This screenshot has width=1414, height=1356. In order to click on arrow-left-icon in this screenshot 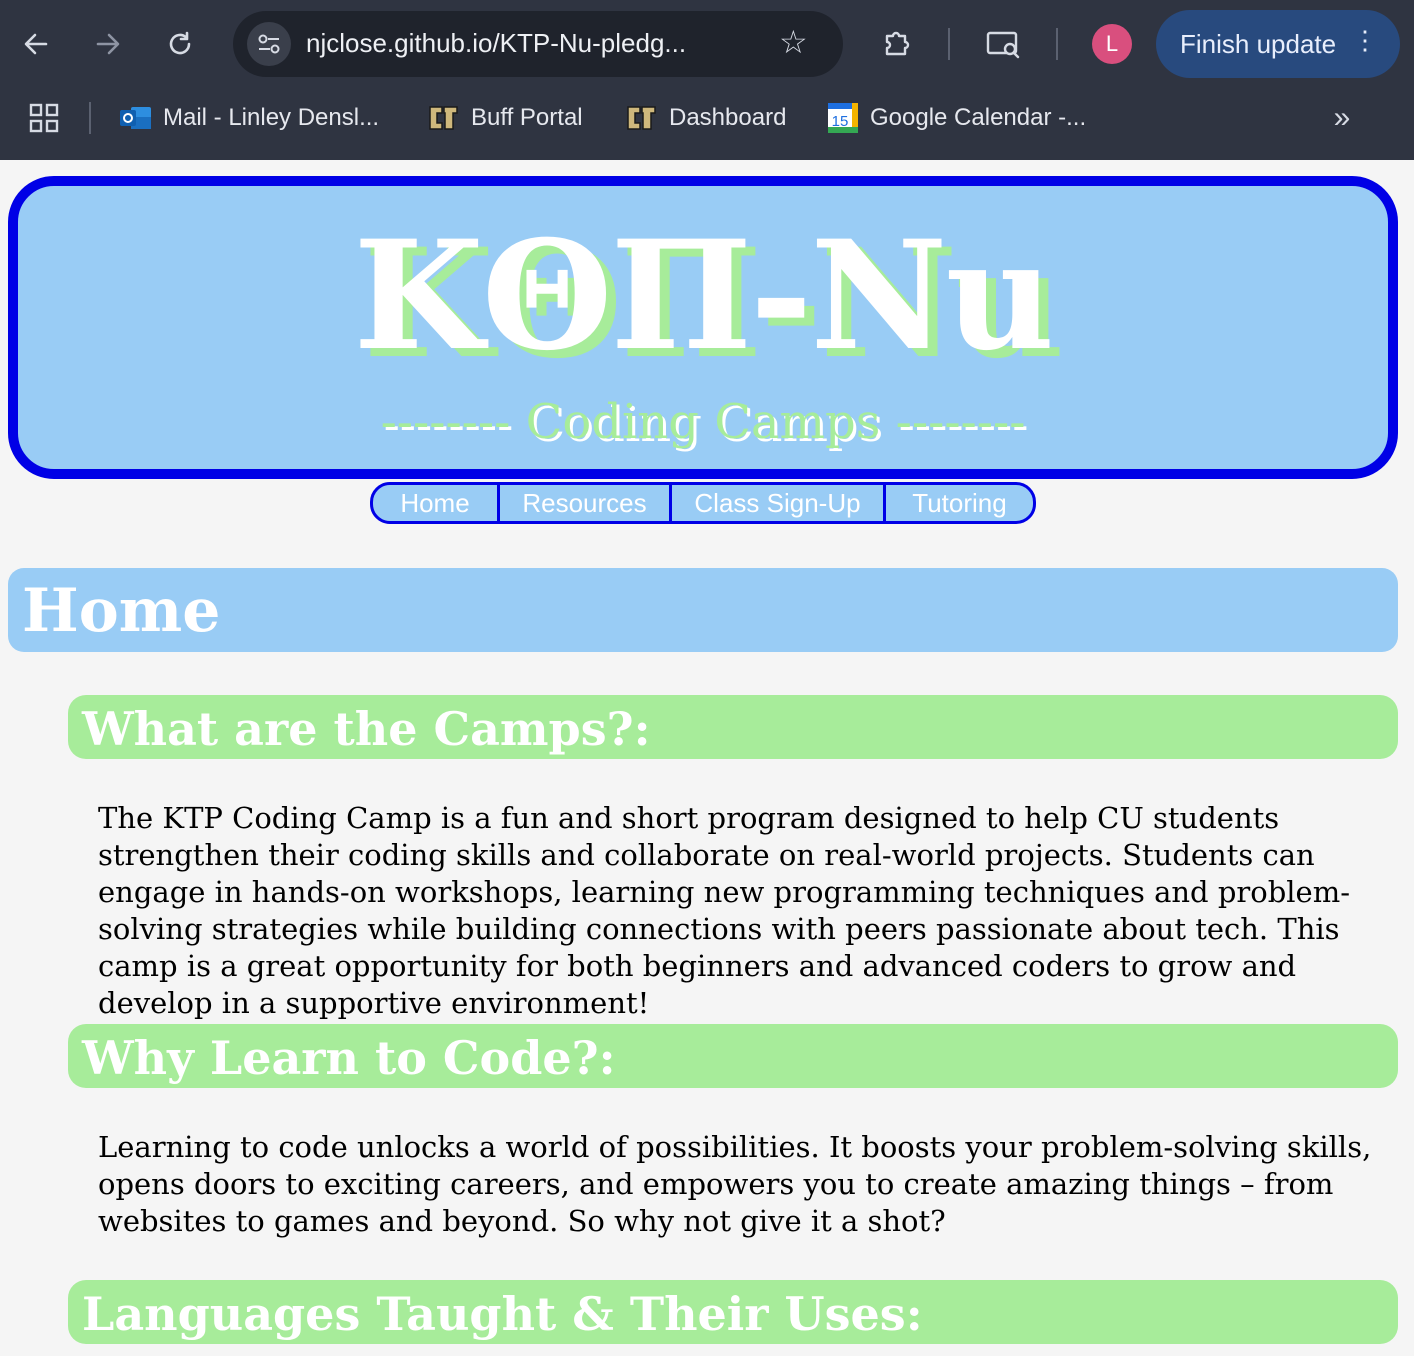, I will do `click(36, 44)`.